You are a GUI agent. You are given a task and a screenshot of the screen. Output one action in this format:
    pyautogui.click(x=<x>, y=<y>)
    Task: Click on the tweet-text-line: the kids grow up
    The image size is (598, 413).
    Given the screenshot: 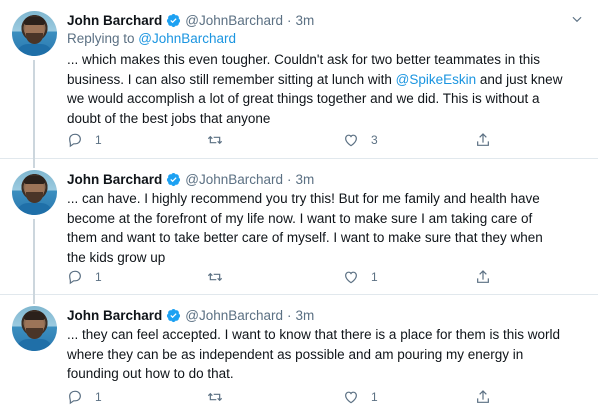 What is the action you would take?
    pyautogui.click(x=116, y=257)
    